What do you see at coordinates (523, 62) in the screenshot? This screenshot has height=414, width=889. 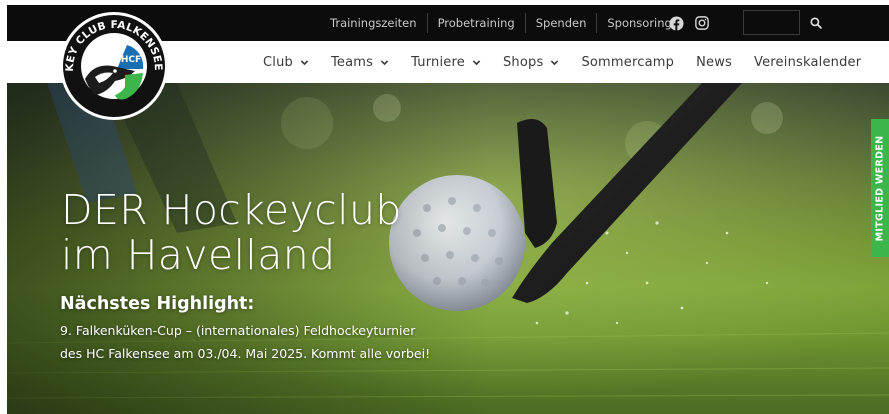 I see `nav-item-label: Shops` at bounding box center [523, 62].